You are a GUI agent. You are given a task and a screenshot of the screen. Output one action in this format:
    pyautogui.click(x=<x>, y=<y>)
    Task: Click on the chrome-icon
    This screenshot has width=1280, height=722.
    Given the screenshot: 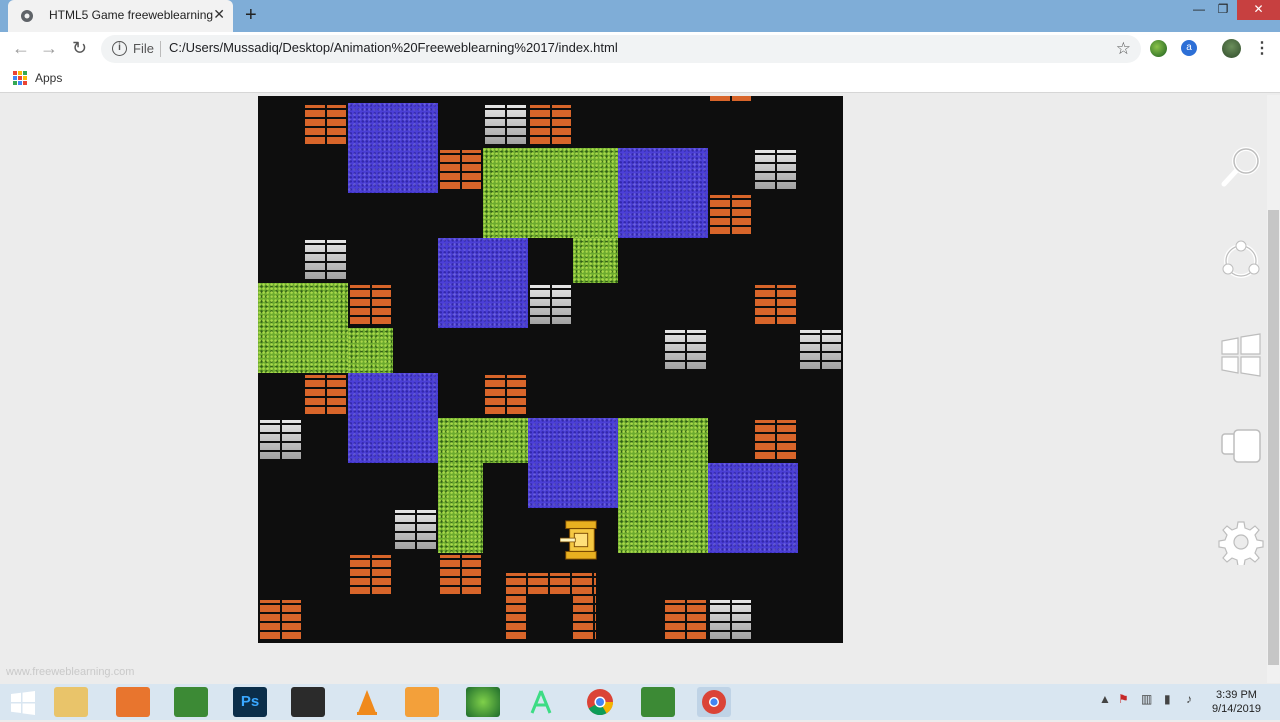 What is the action you would take?
    pyautogui.click(x=600, y=702)
    